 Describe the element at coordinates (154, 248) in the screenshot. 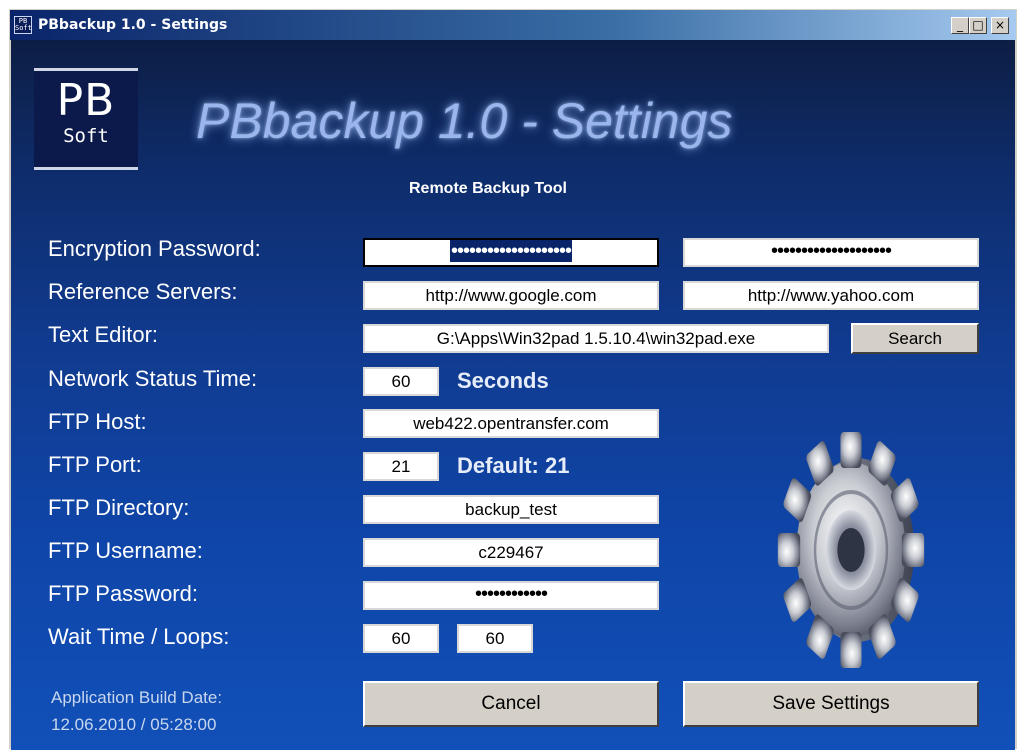

I see `encryption-password-label: Encryption Password:` at that location.